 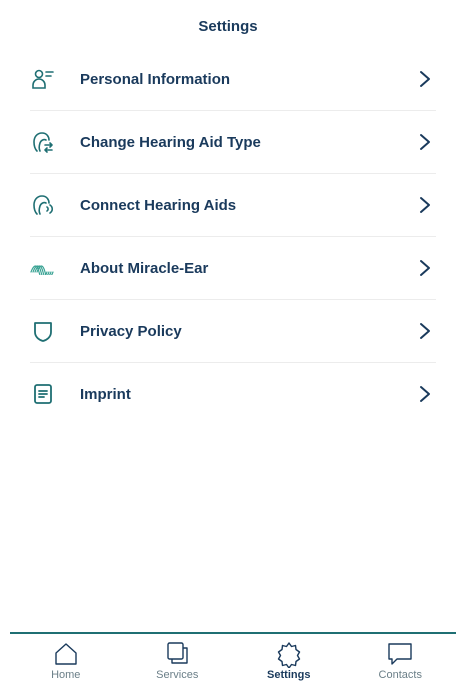 What do you see at coordinates (43, 394) in the screenshot?
I see `document-icon` at bounding box center [43, 394].